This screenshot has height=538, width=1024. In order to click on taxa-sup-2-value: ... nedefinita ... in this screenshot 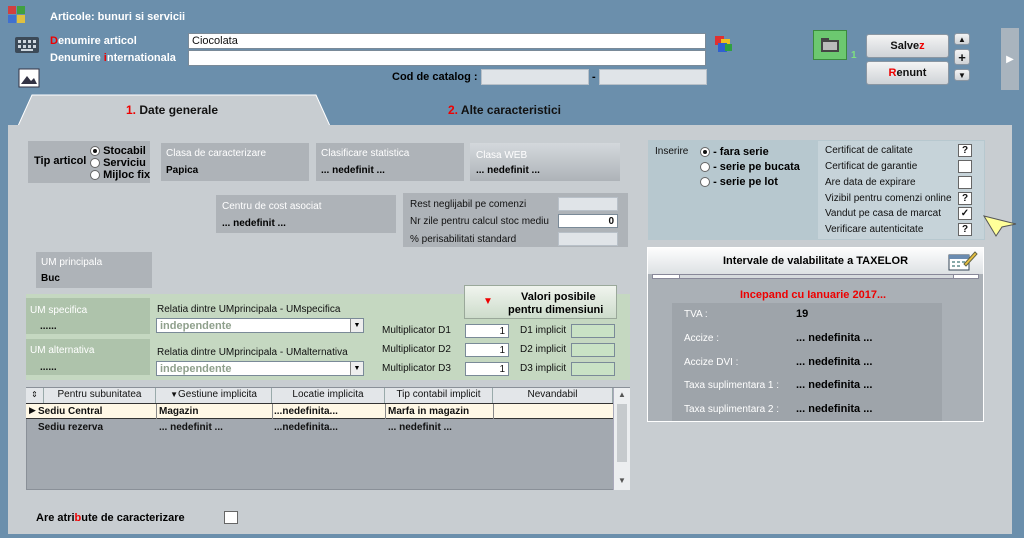, I will do `click(834, 409)`.